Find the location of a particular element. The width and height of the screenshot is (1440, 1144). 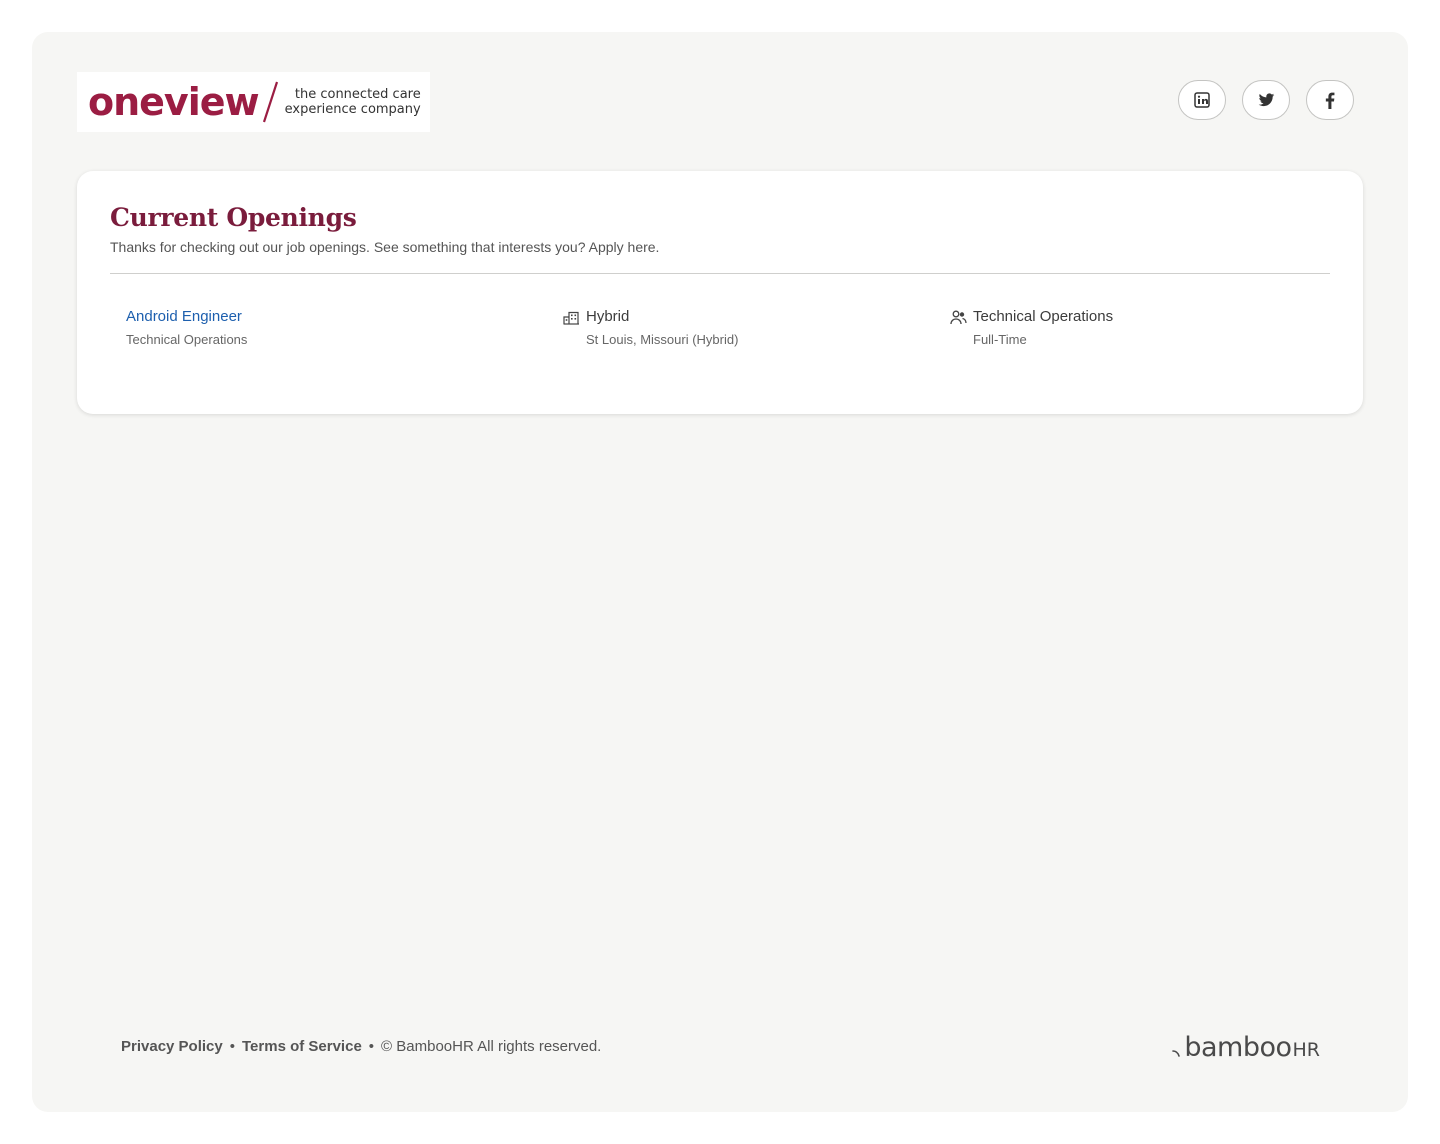

logo-wordmark: oneview is located at coordinates (174, 102).